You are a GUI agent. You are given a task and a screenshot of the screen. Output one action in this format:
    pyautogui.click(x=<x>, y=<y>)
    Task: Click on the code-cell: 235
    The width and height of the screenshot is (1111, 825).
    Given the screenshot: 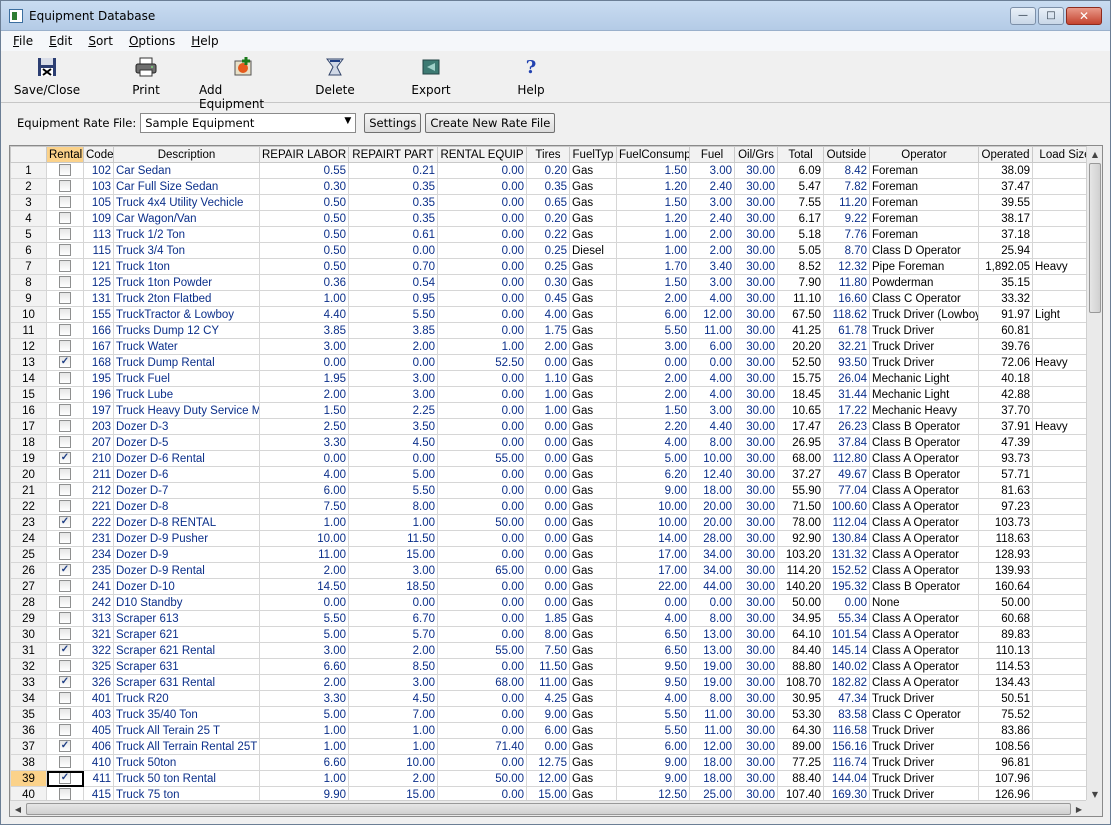 What is the action you would take?
    pyautogui.click(x=98, y=570)
    